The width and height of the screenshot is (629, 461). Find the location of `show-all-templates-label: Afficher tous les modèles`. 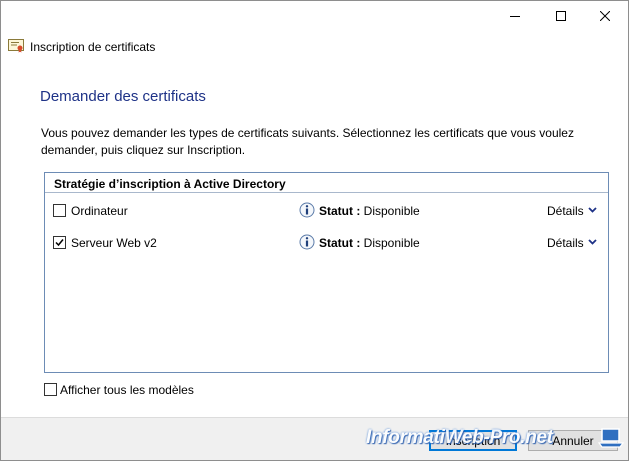

show-all-templates-label: Afficher tous les modèles is located at coordinates (127, 390).